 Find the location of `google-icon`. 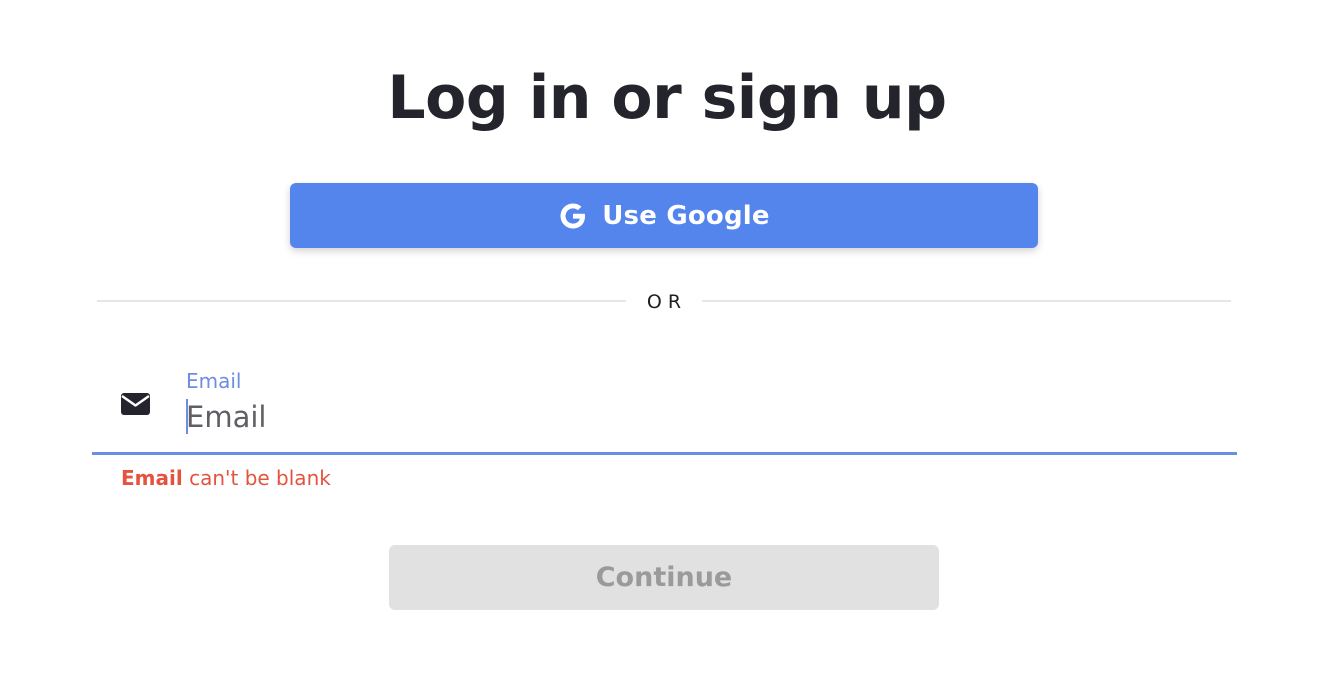

google-icon is located at coordinates (573, 216).